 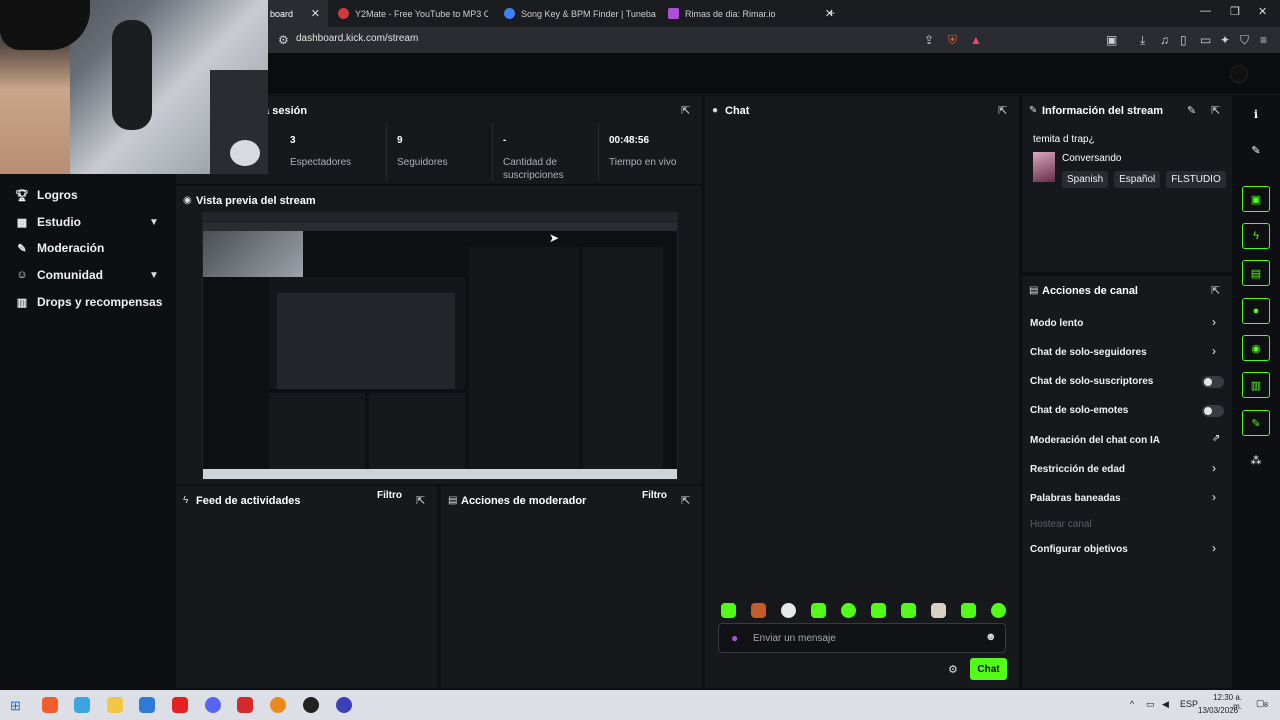 What do you see at coordinates (1256, 385) in the screenshot?
I see `moderation-icon: ▥` at bounding box center [1256, 385].